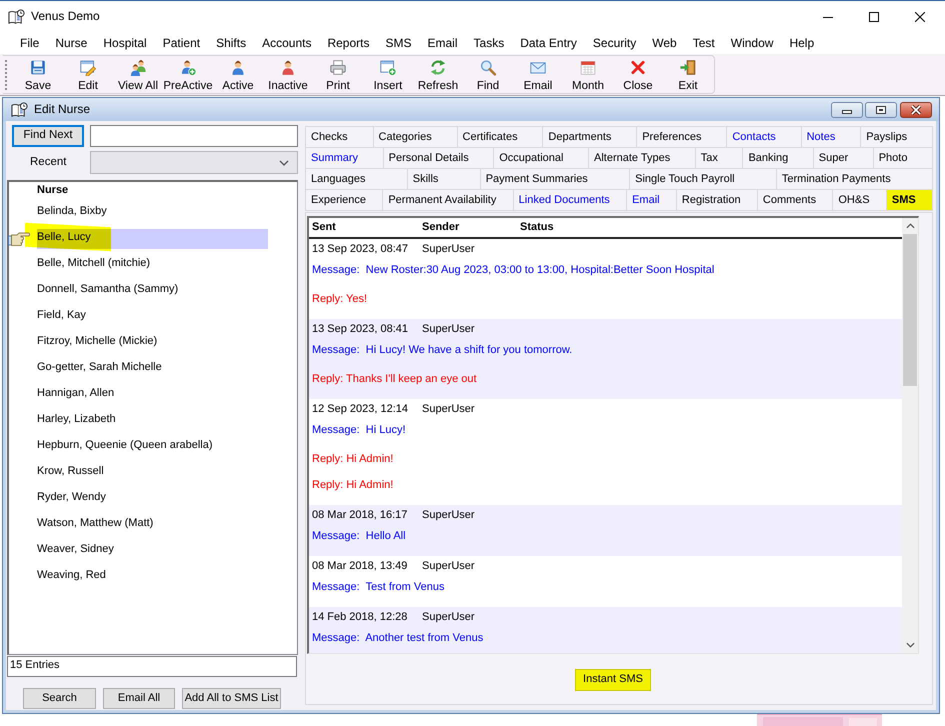 Image resolution: width=945 pixels, height=726 pixels. Describe the element at coordinates (53, 190) in the screenshot. I see `column-header: Nurse` at that location.